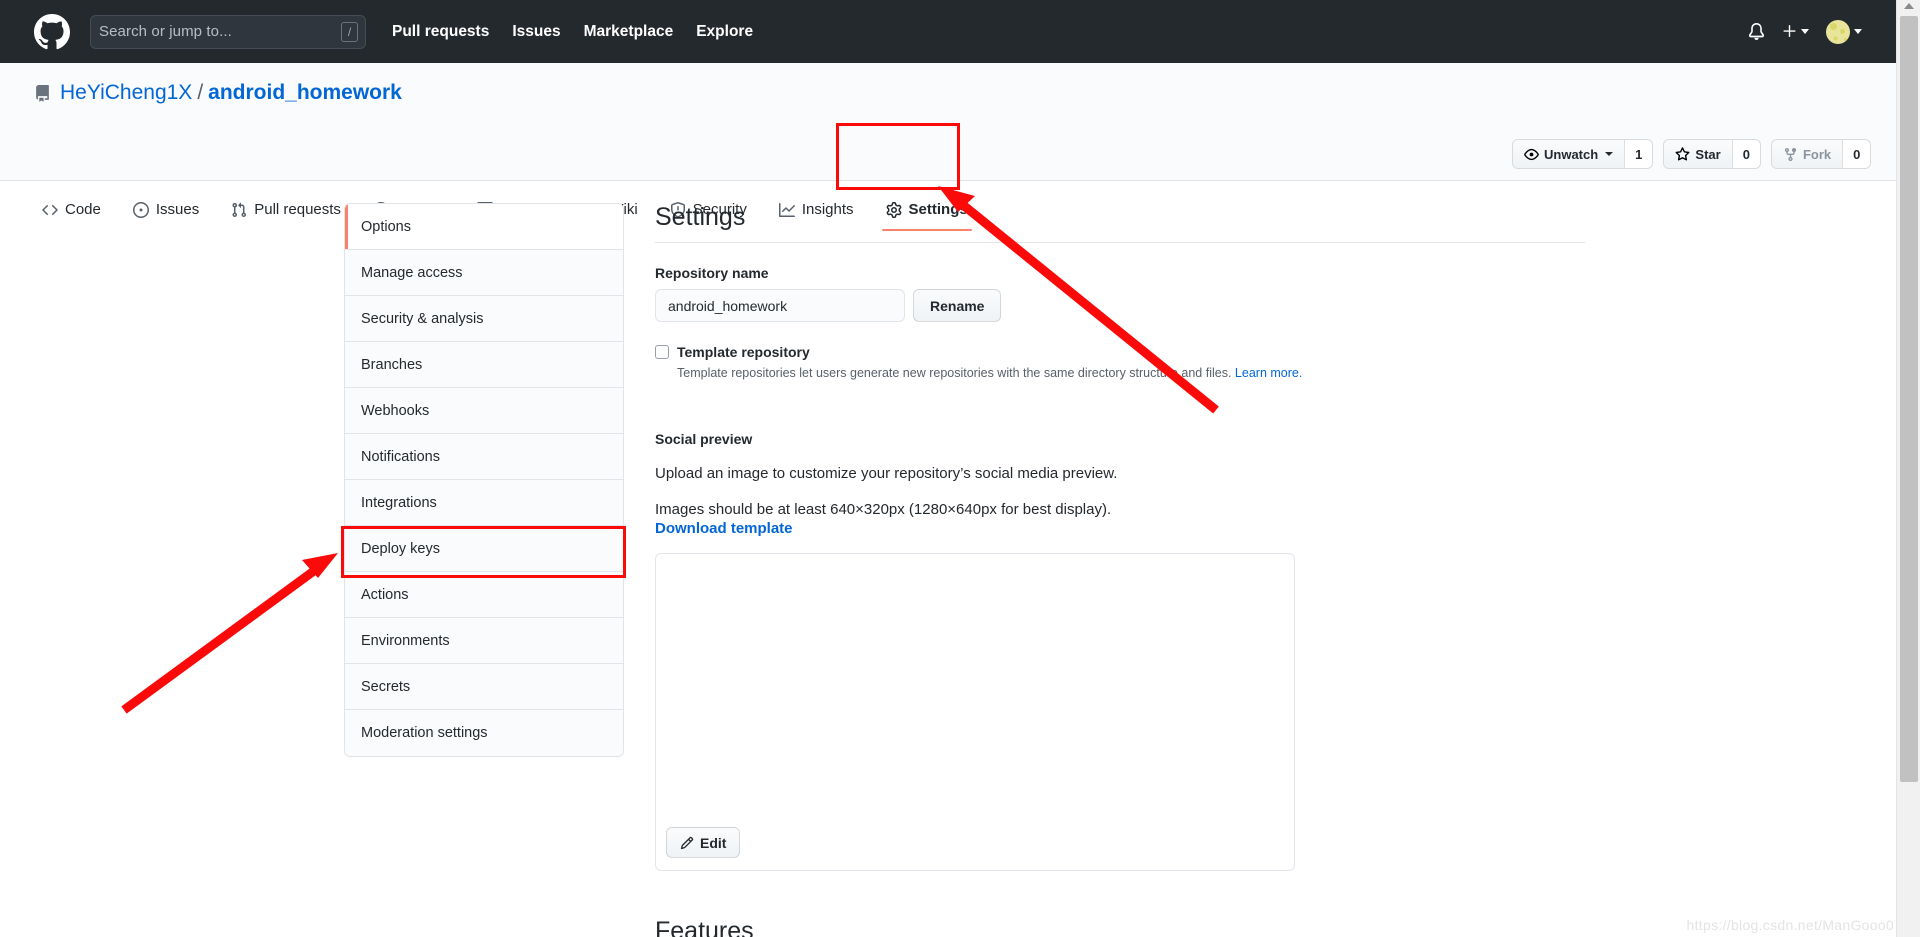 Image resolution: width=1920 pixels, height=937 pixels. What do you see at coordinates (1856, 154) in the screenshot?
I see `fork-count: 0` at bounding box center [1856, 154].